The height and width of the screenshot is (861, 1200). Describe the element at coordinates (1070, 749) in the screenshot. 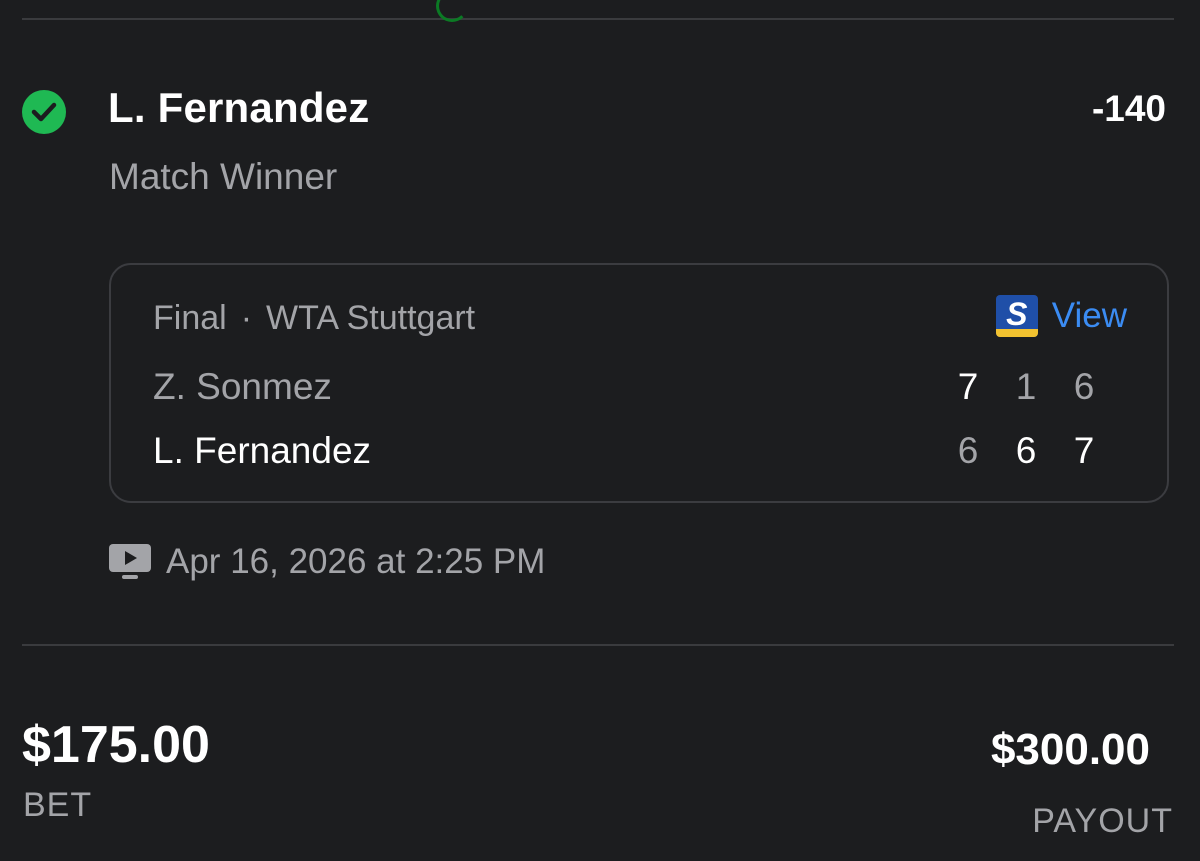

I see `payout-amount: $300.00` at that location.